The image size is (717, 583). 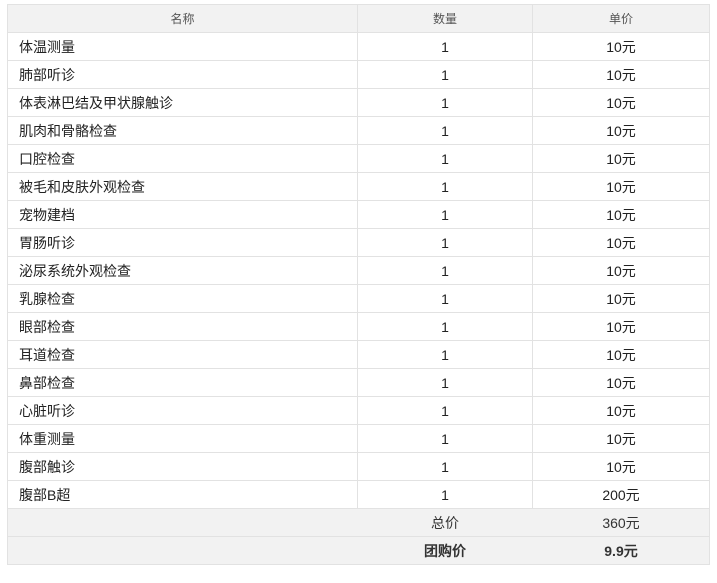 I want to click on table-row: 被毛和皮肤外观检查 1 10元, so click(x=358, y=186).